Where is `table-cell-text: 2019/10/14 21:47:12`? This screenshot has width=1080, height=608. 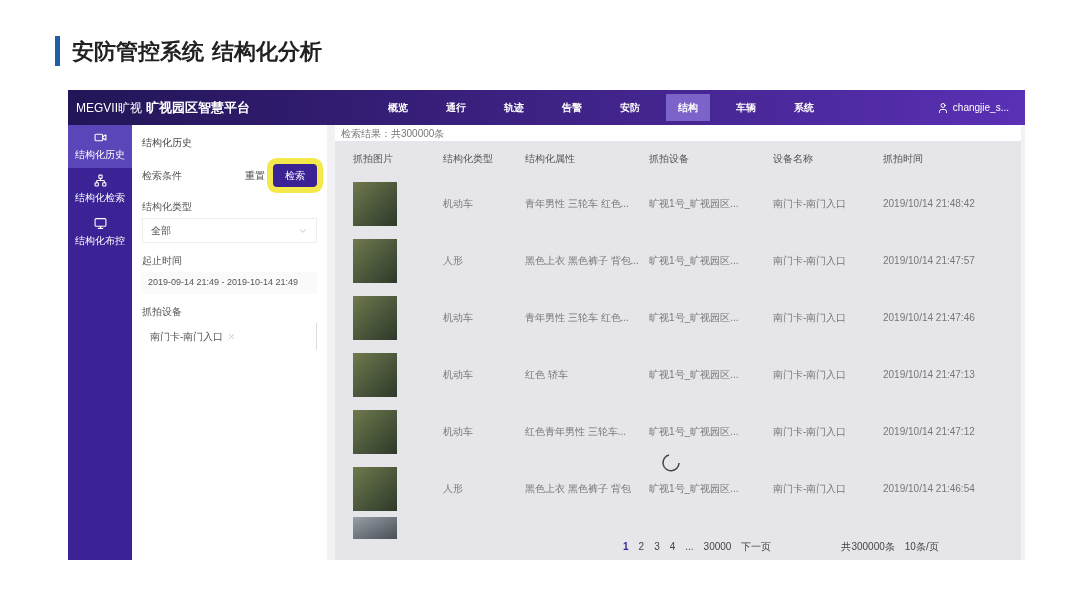
table-cell-text: 2019/10/14 21:47:12 is located at coordinates (929, 432).